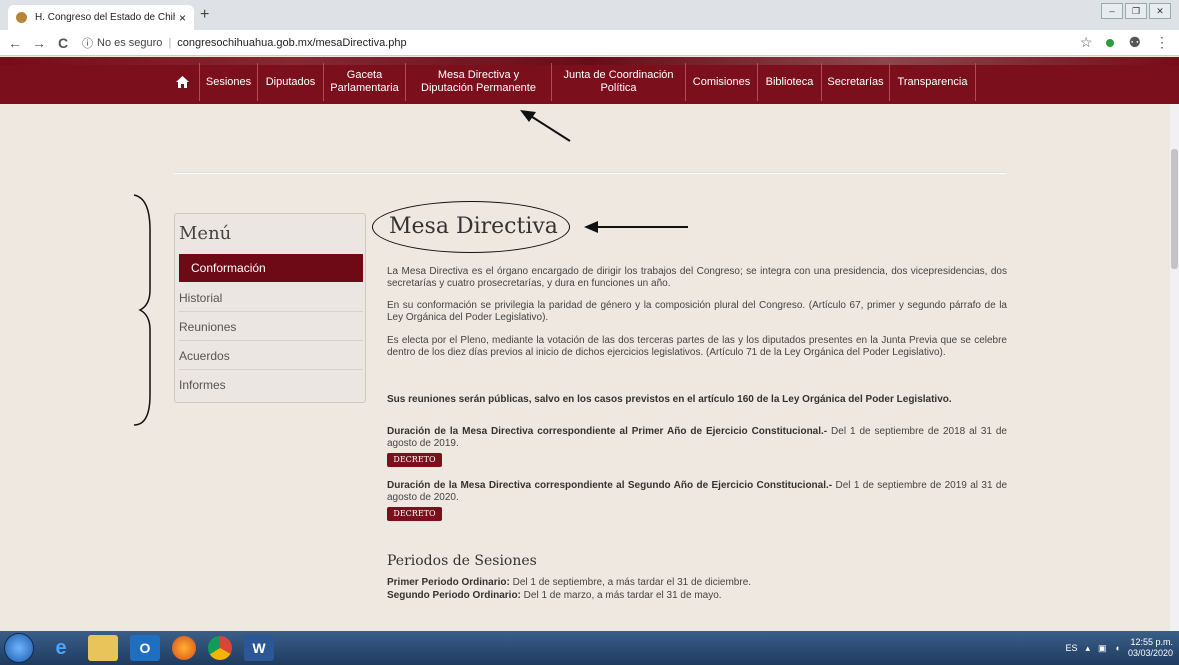  I want to click on outlook-icon: O, so click(145, 648).